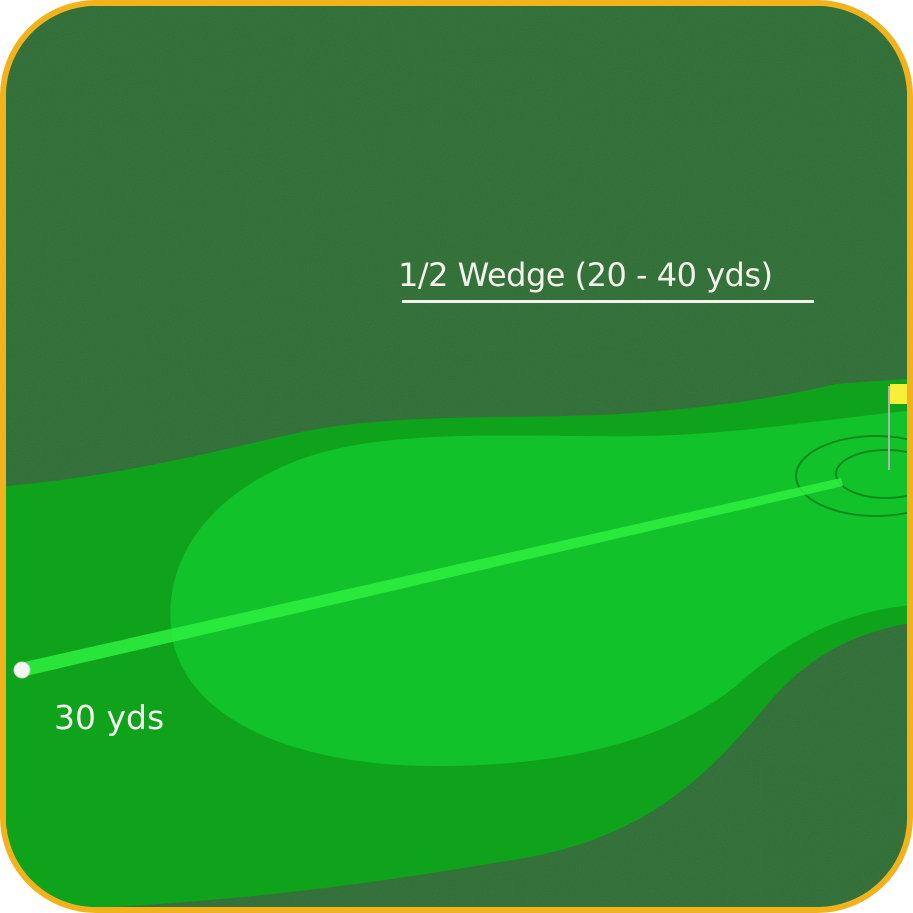 This screenshot has height=913, width=913. I want to click on shot-title: 1/2 Wedge (20 - 40 yds), so click(585, 275).